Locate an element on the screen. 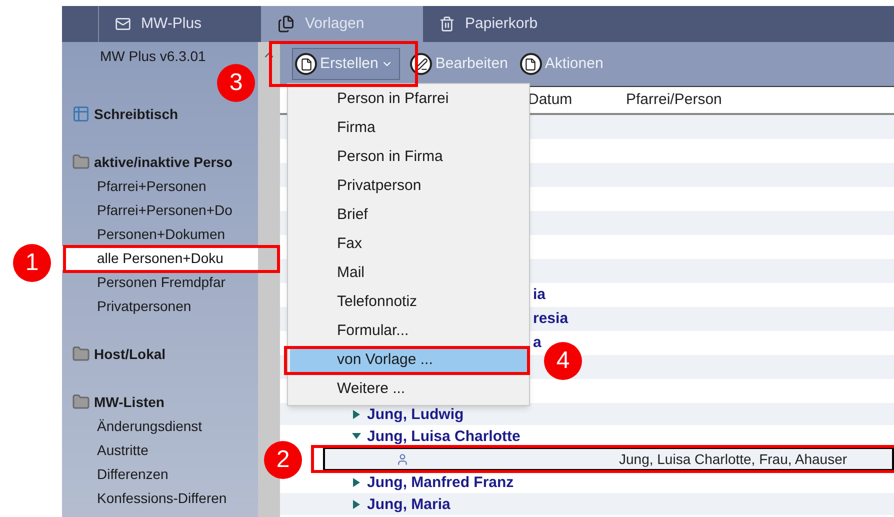  section-heading: Host/Lokal is located at coordinates (130, 354).